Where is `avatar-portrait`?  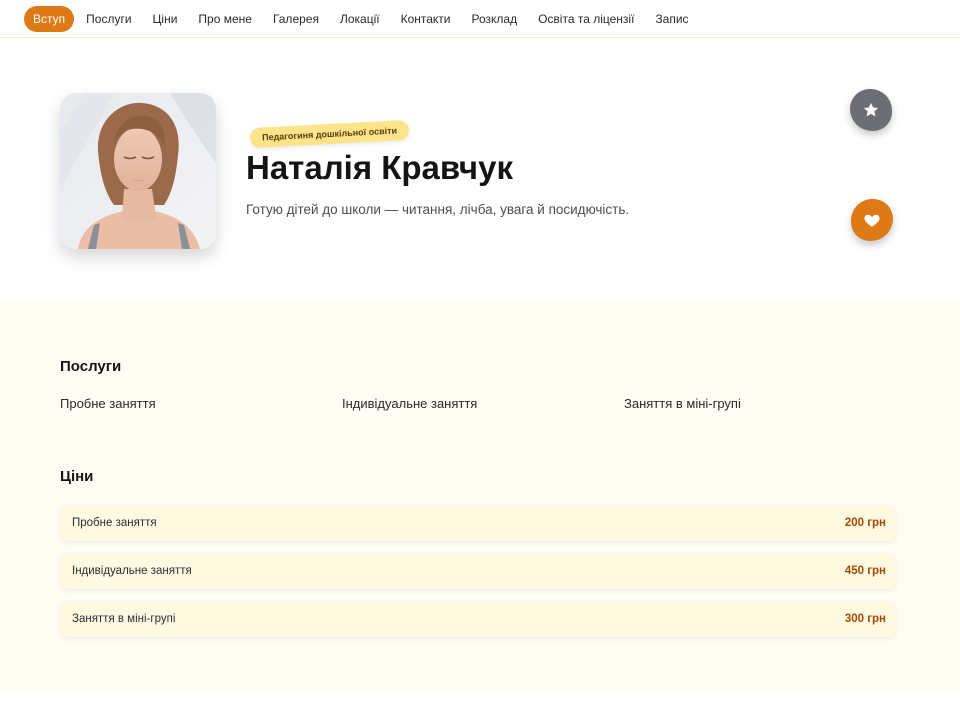 avatar-portrait is located at coordinates (138, 171).